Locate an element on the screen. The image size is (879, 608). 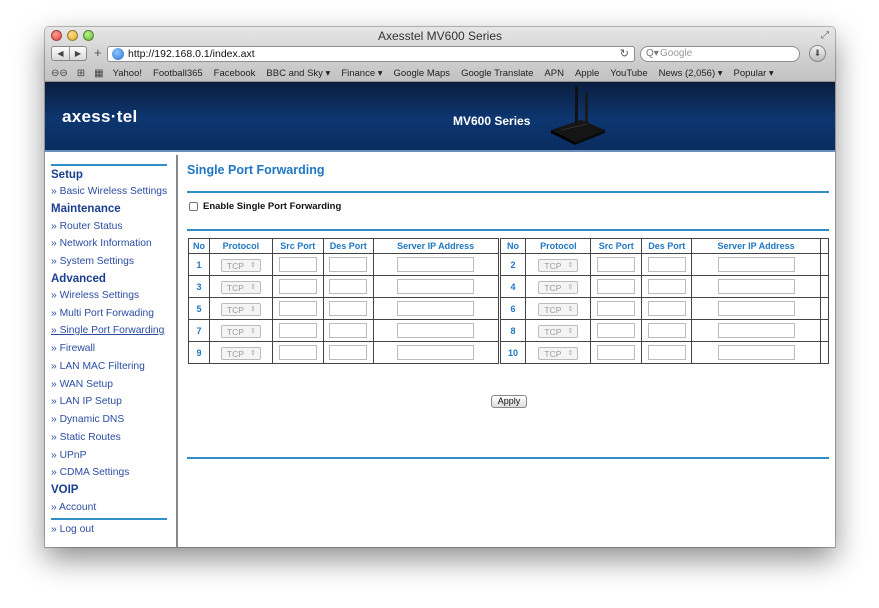
sidebar-item-cdma: » CDMA Settings is located at coordinates (90, 472).